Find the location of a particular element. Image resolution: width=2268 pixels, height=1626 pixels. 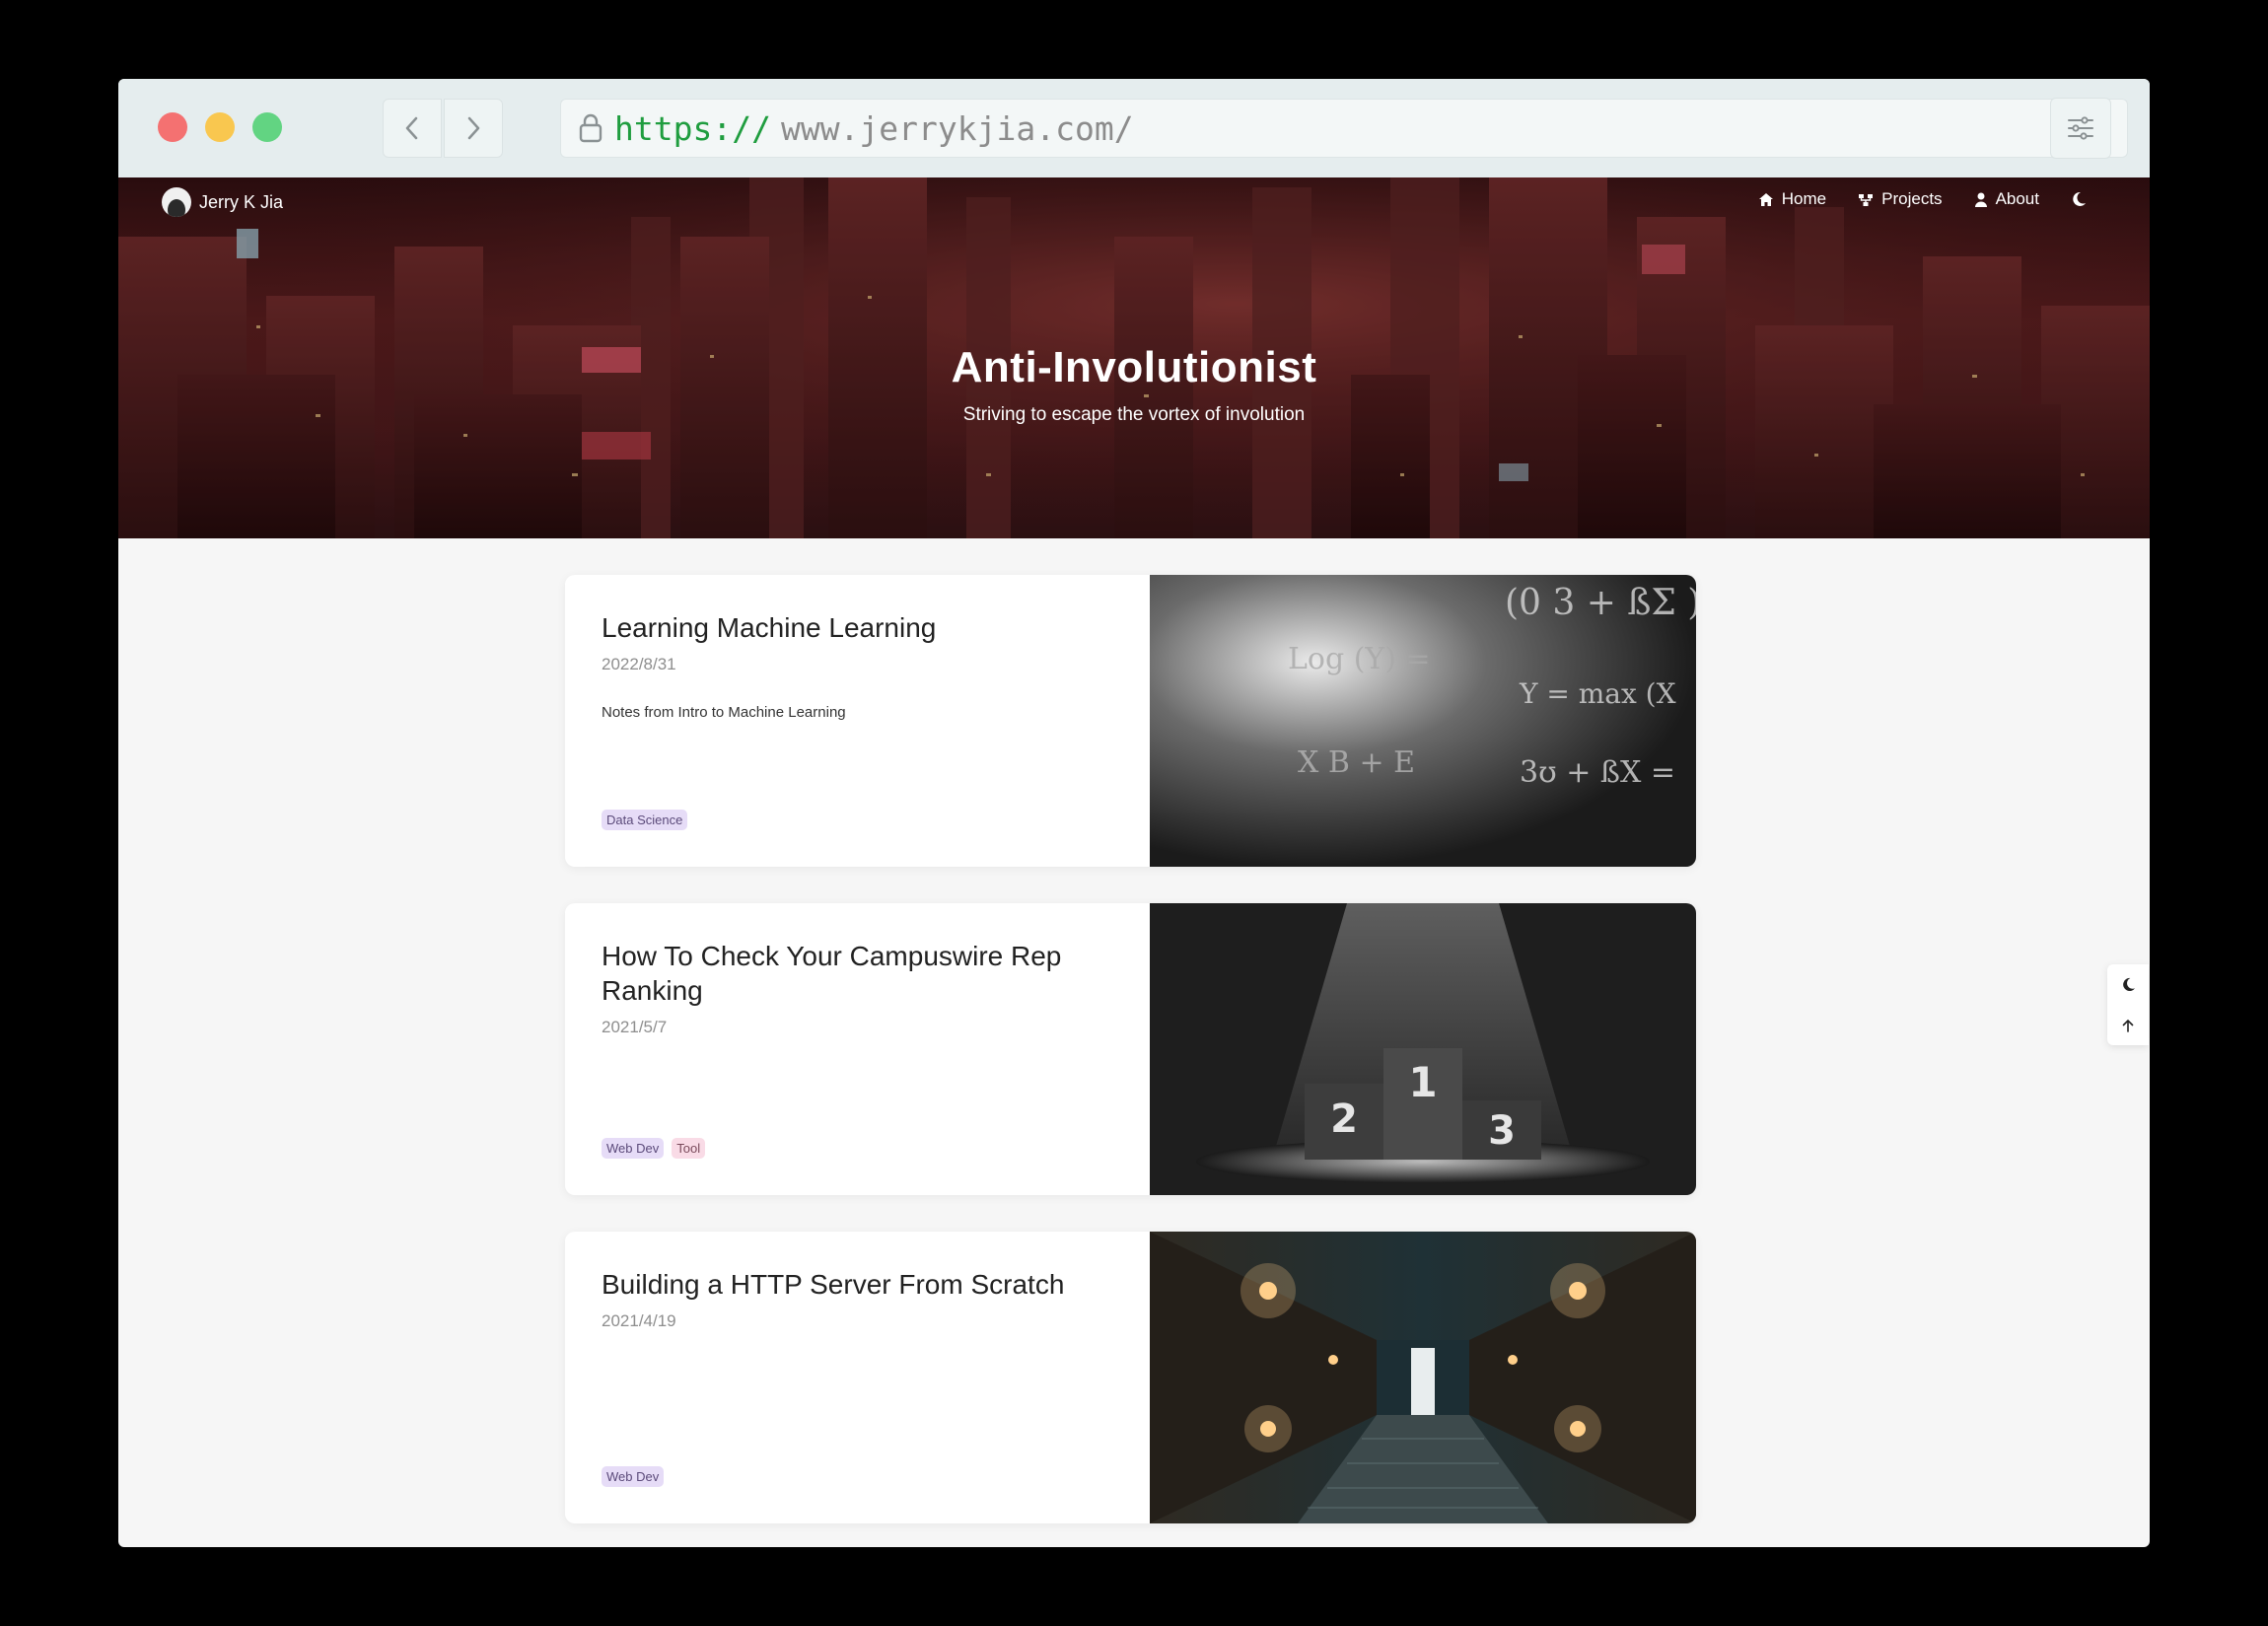

forward-button is located at coordinates (474, 128).